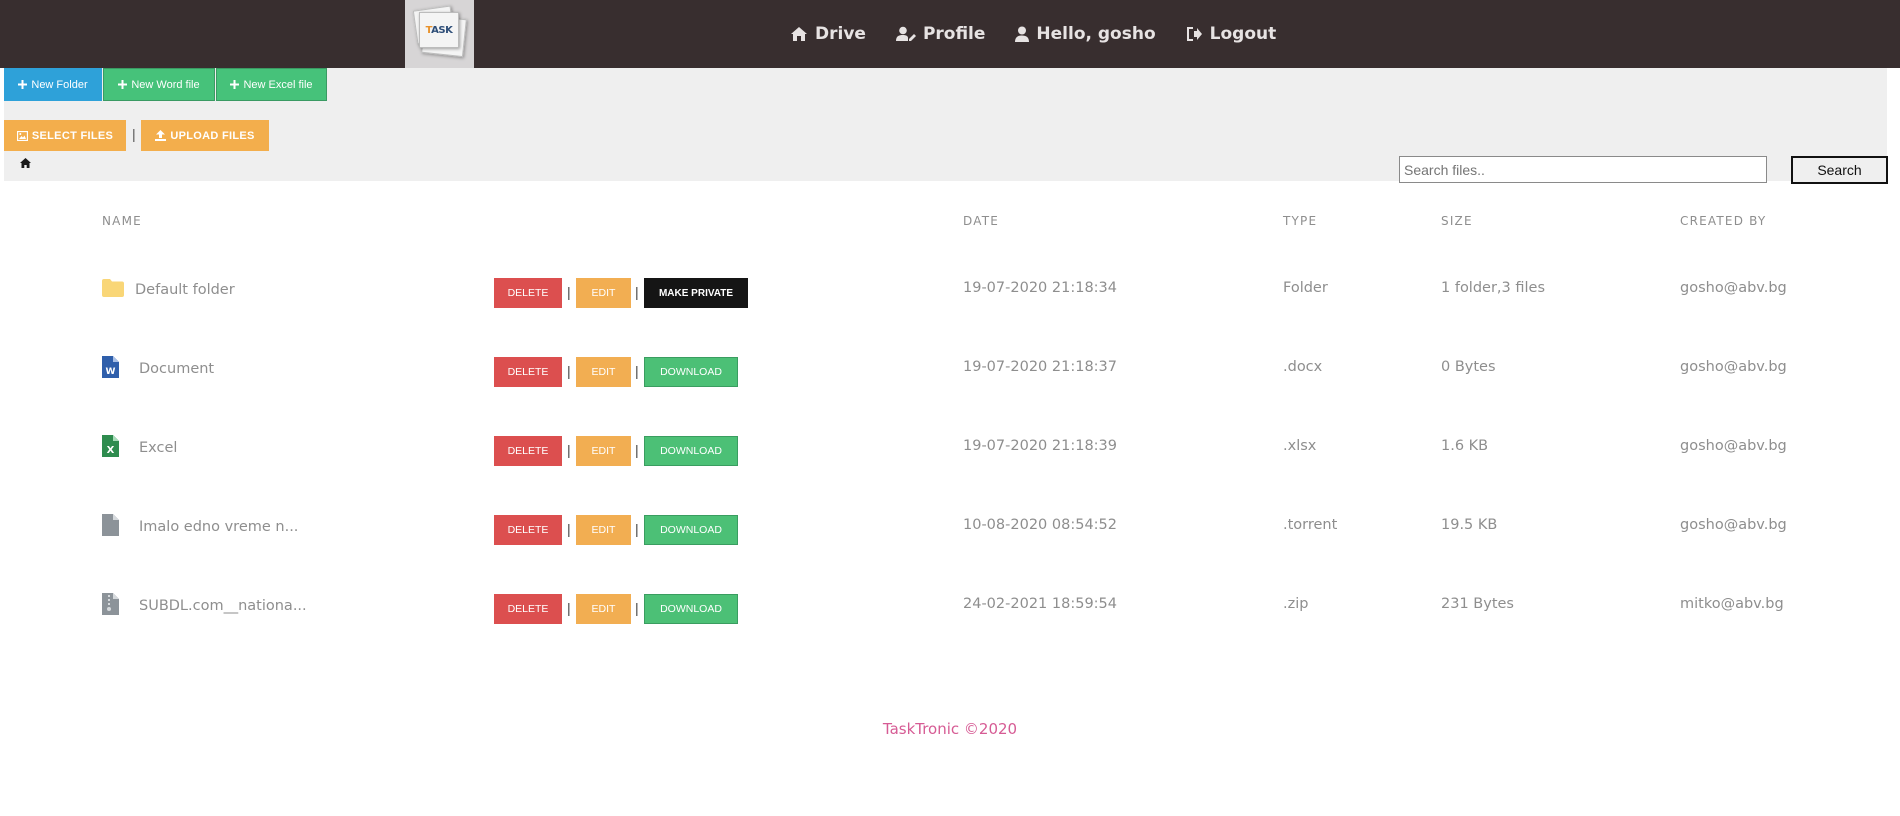 This screenshot has width=1900, height=816. What do you see at coordinates (111, 450) in the screenshot?
I see `svg-text: X` at bounding box center [111, 450].